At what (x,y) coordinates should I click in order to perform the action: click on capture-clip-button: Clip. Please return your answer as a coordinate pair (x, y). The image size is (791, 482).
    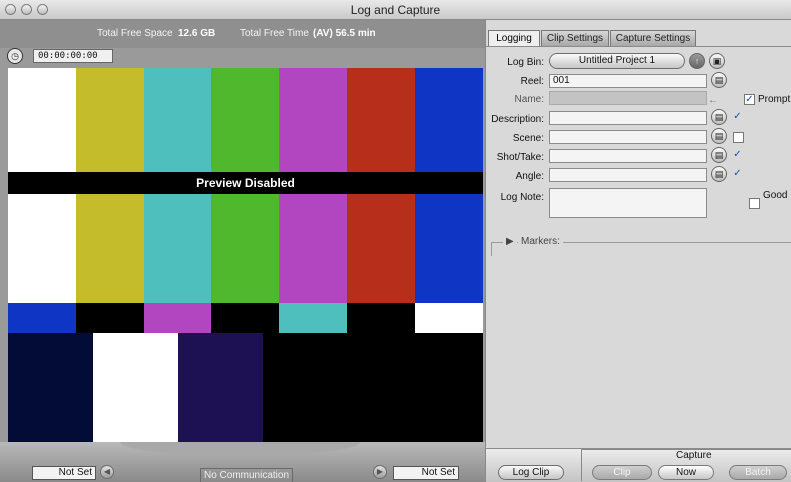
    Looking at the image, I should click on (622, 472).